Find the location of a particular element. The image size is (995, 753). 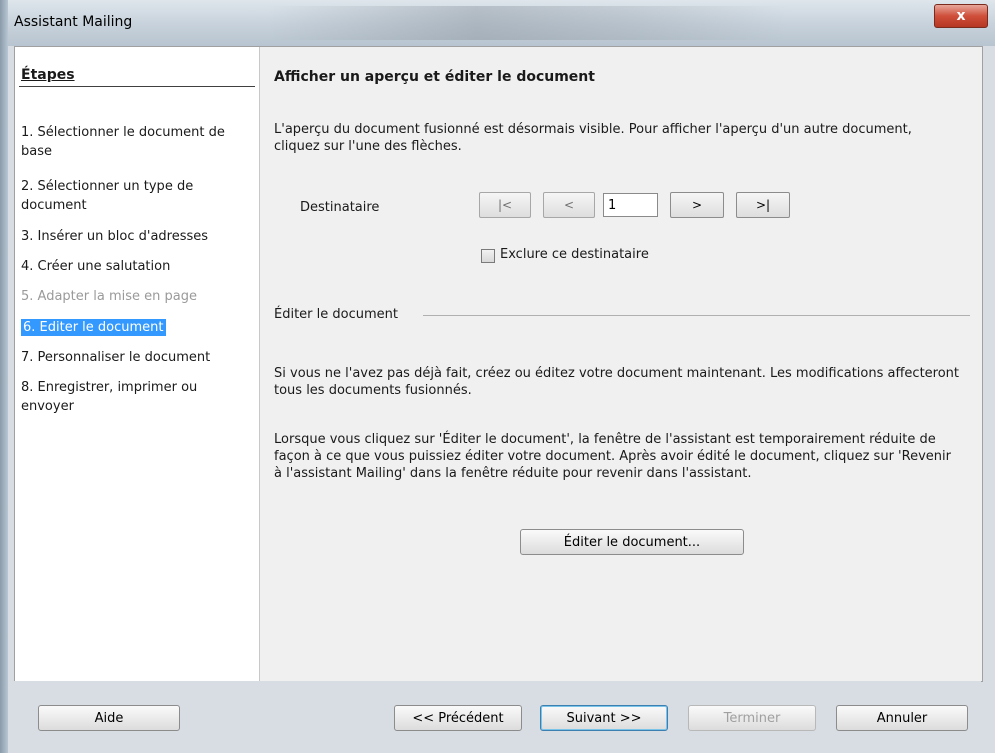

exclude-recipient-label: Exclure ce destinataire is located at coordinates (574, 254).